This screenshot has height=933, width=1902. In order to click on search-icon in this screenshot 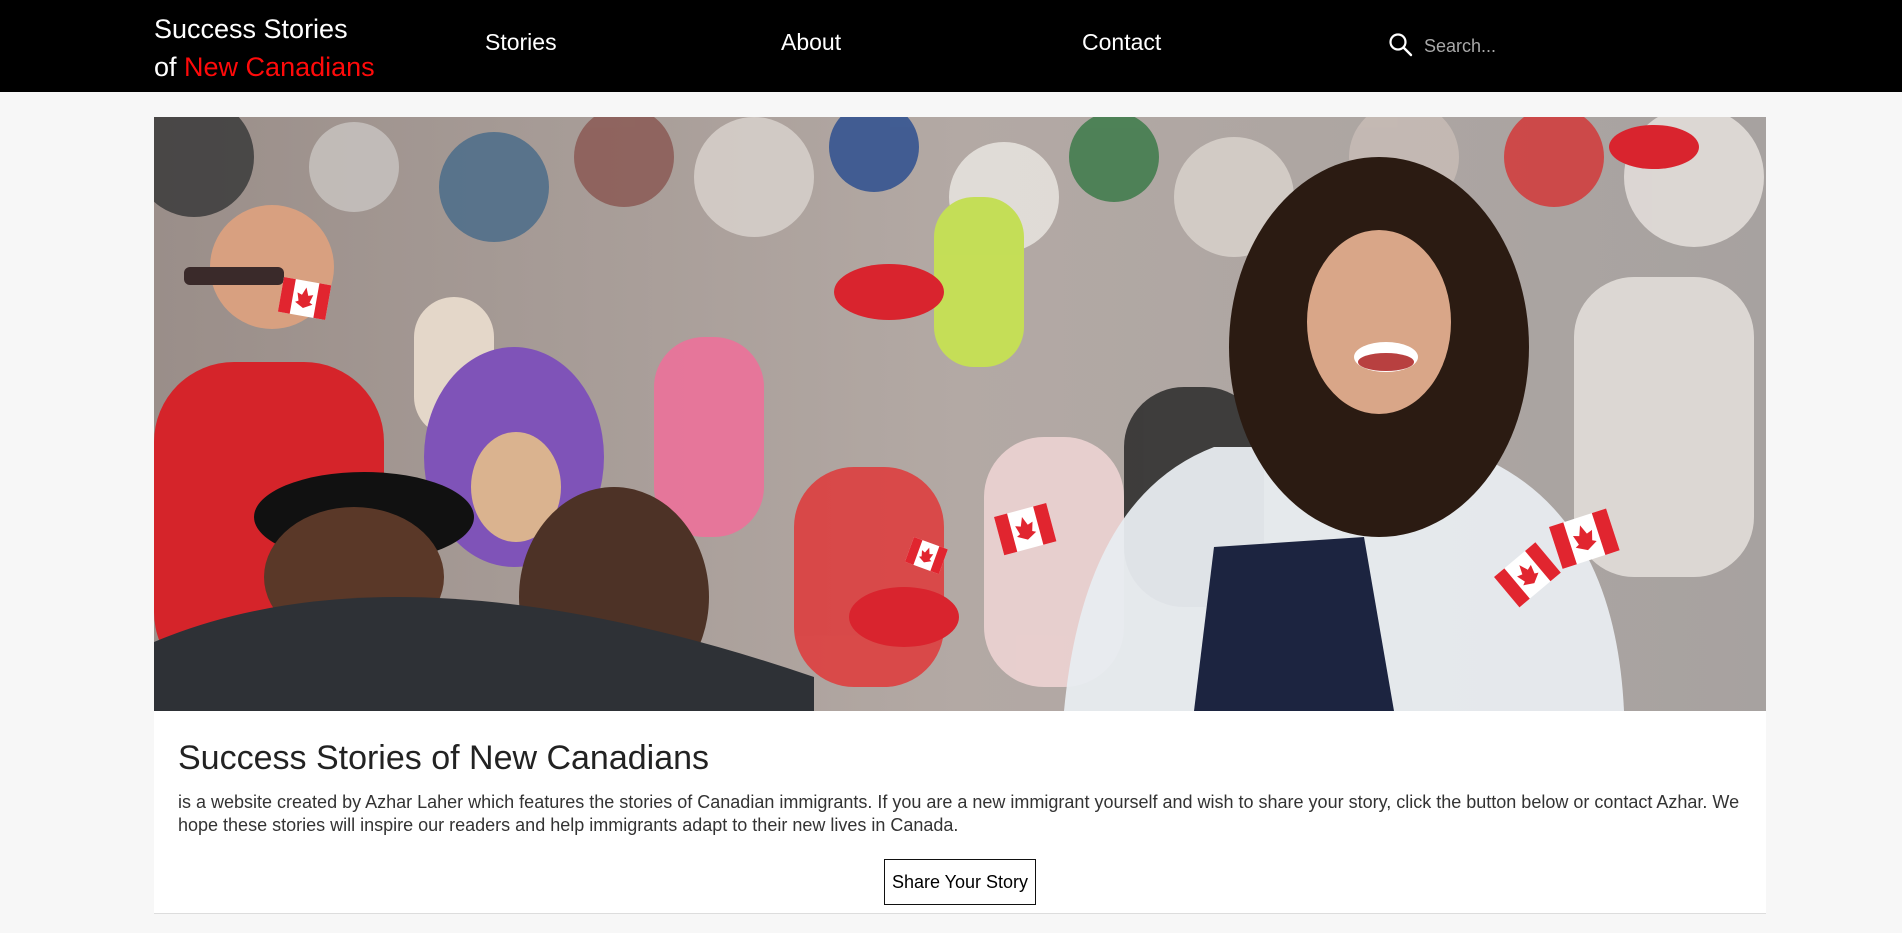, I will do `click(1401, 45)`.